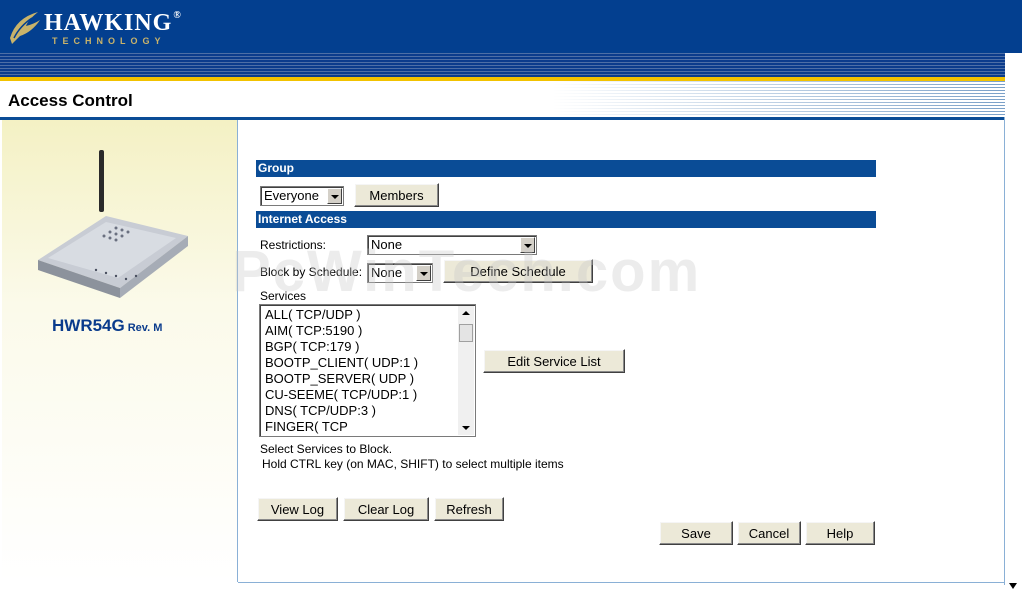 Image resolution: width=1022 pixels, height=595 pixels. Describe the element at coordinates (297, 509) in the screenshot. I see `view-log-button: View Log` at that location.